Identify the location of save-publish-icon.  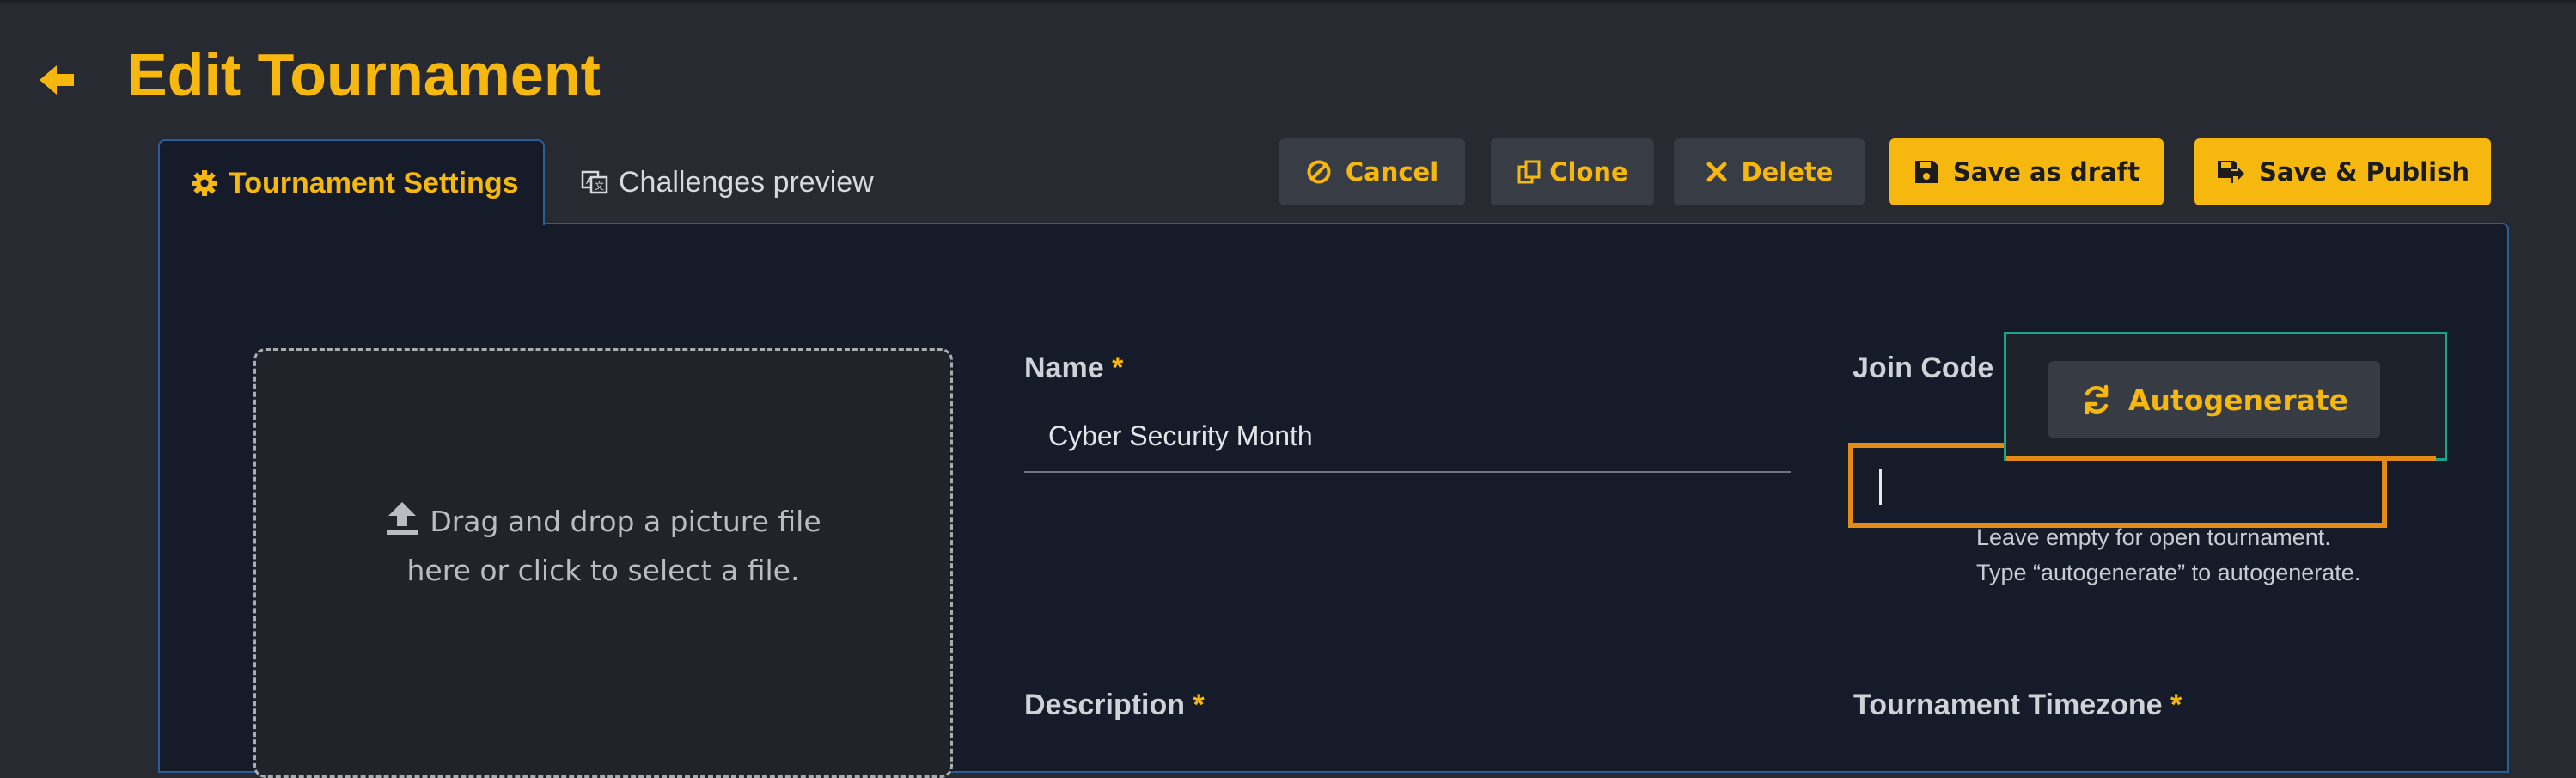
(2231, 172).